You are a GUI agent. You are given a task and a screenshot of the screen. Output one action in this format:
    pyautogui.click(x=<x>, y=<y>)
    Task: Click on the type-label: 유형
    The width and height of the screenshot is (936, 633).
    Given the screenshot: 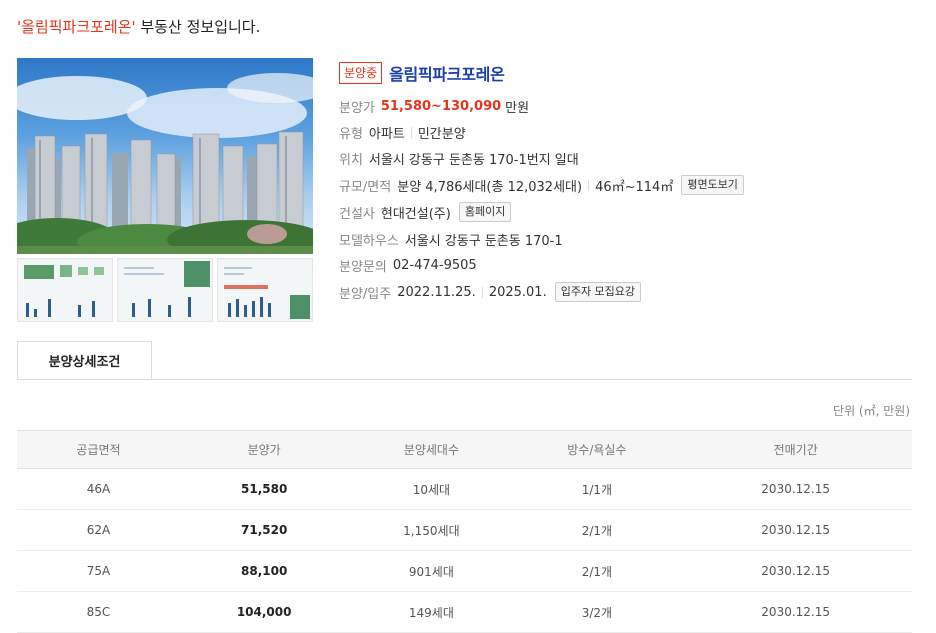 What is the action you would take?
    pyautogui.click(x=351, y=134)
    